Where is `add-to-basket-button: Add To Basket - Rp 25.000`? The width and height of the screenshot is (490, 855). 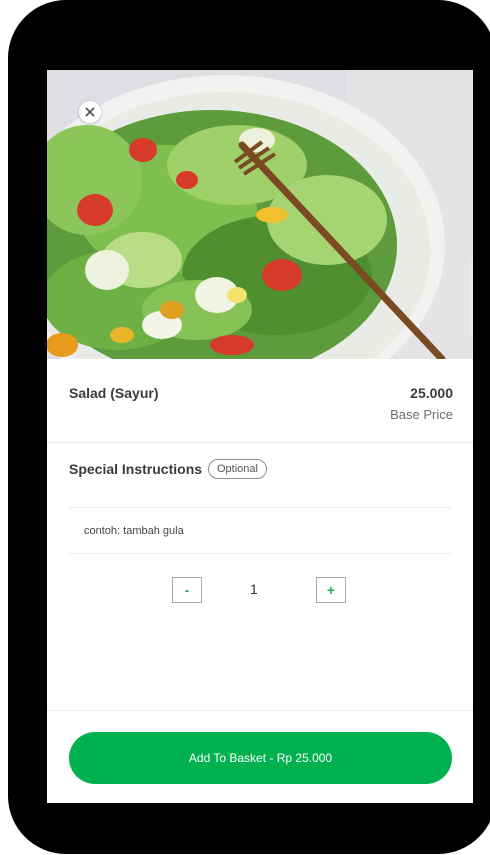
add-to-basket-button: Add To Basket - Rp 25.000 is located at coordinates (260, 758).